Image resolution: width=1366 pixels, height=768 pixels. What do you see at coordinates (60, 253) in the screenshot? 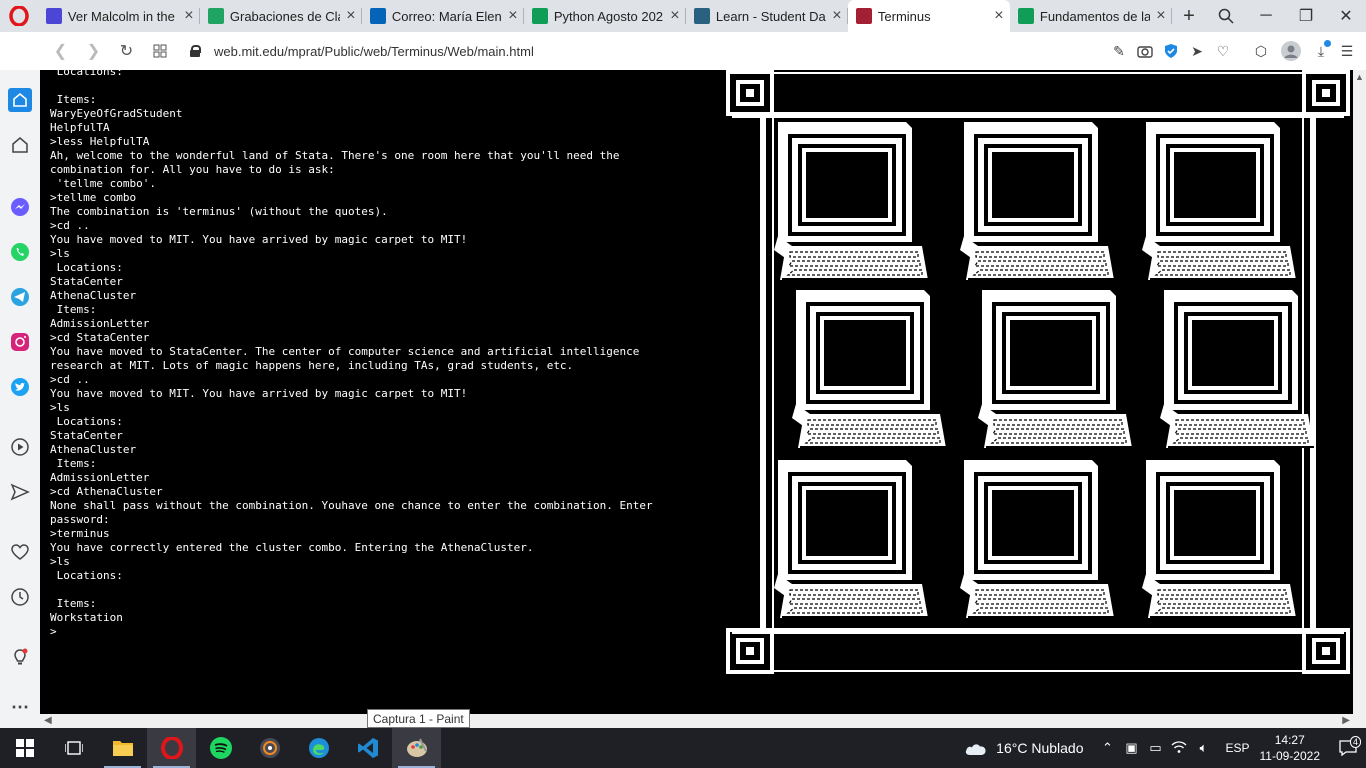
I see `terminal-line: >ls` at bounding box center [60, 253].